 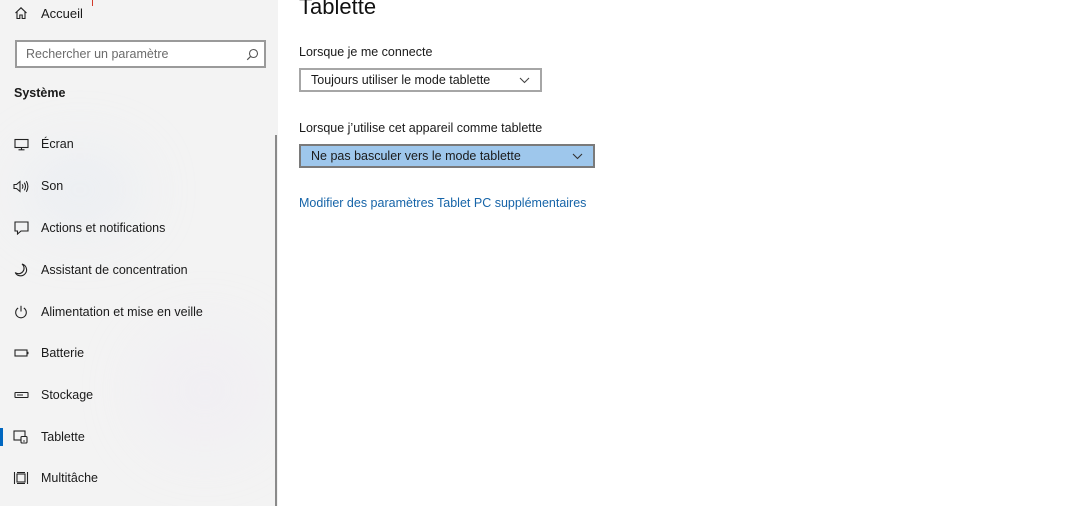 I want to click on sidebar-item-label: Écran, so click(x=57, y=144).